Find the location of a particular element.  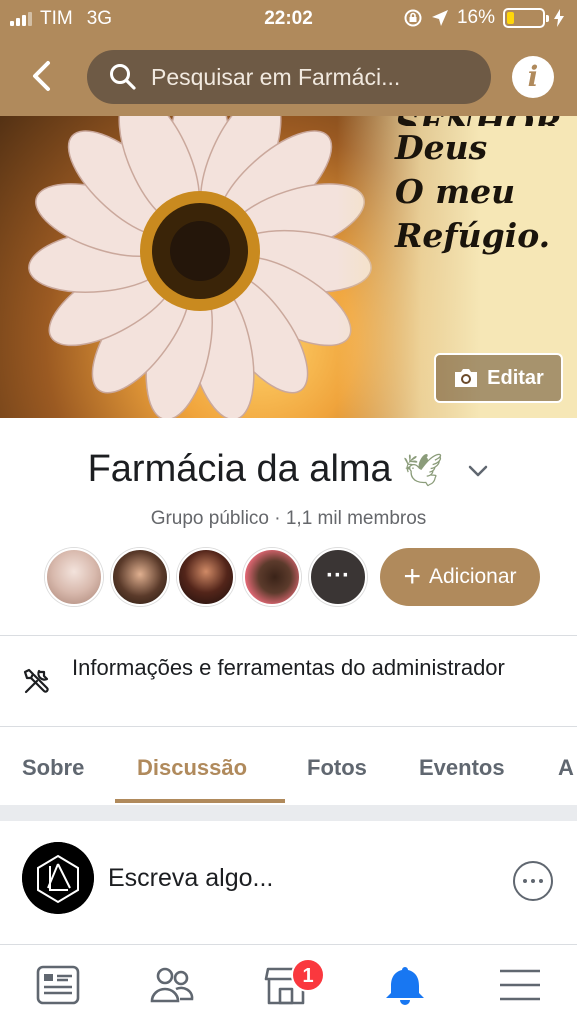

more-members-label: ··· is located at coordinates (338, 575).